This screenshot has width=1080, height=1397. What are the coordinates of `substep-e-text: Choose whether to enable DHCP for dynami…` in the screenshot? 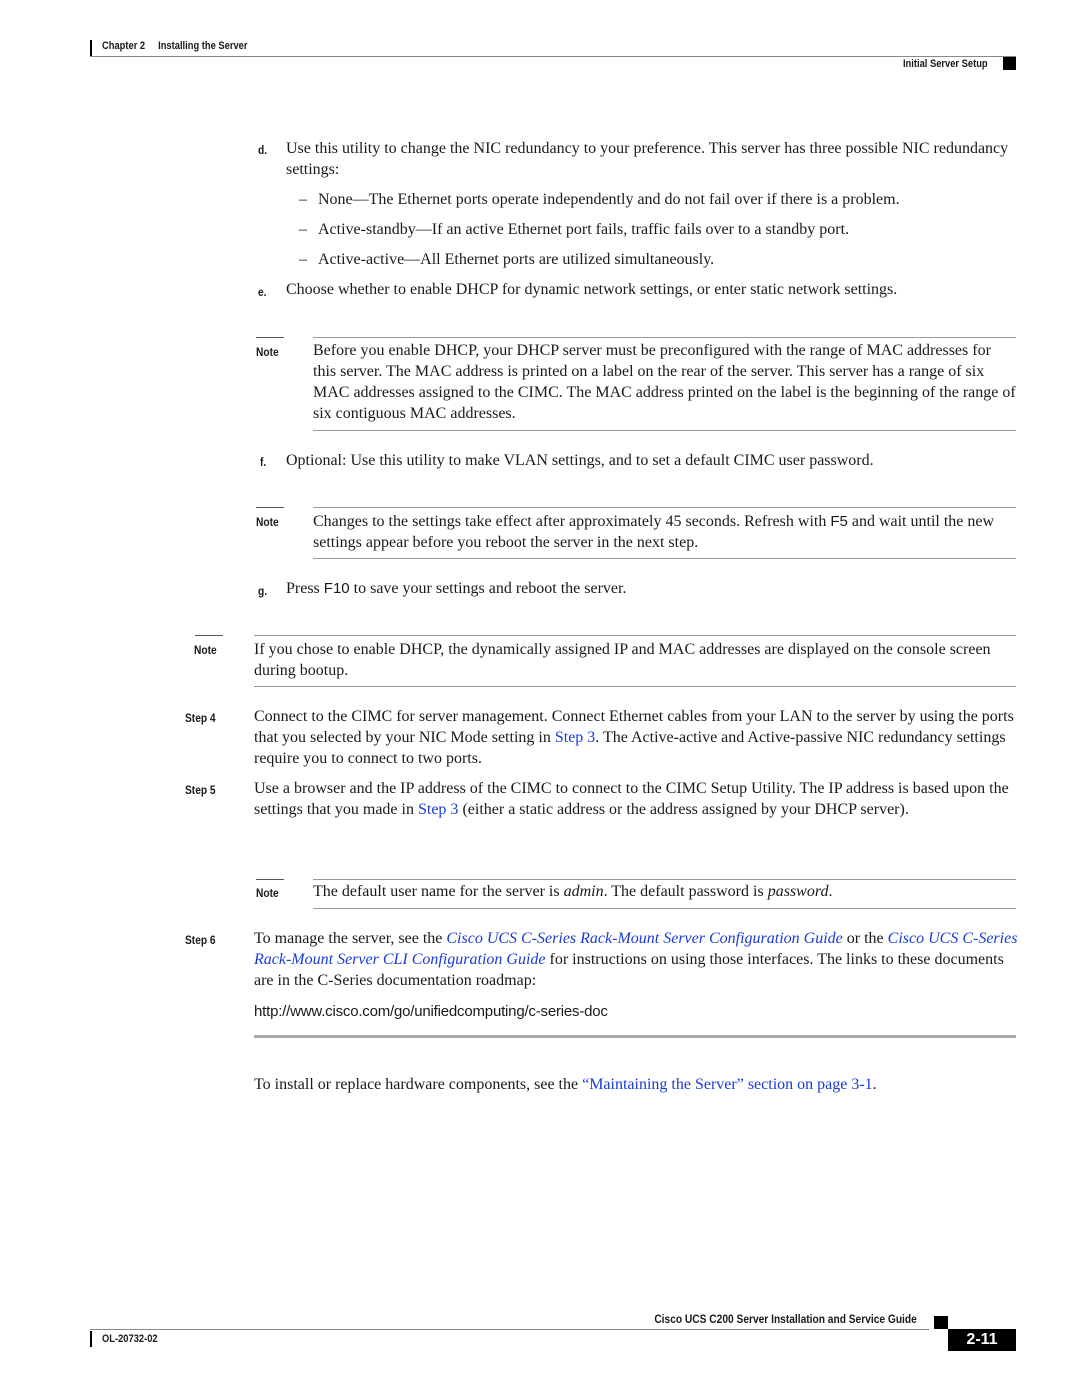 It's located at (592, 289).